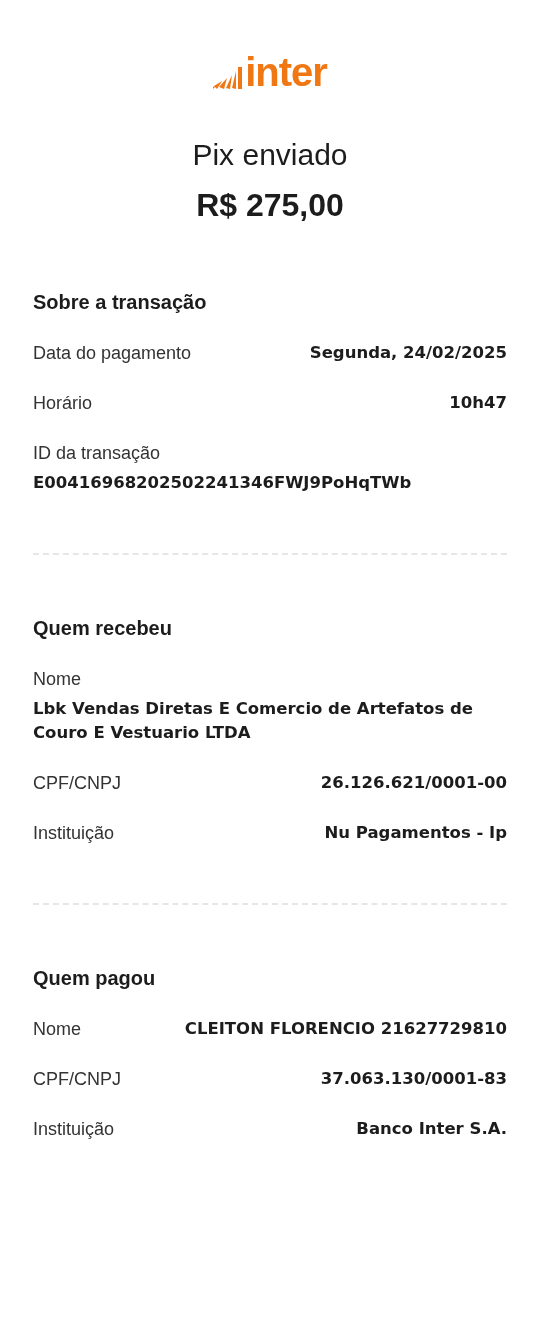 Image resolution: width=540 pixels, height=1342 pixels. I want to click on section-title: Quem recebeu, so click(103, 628).